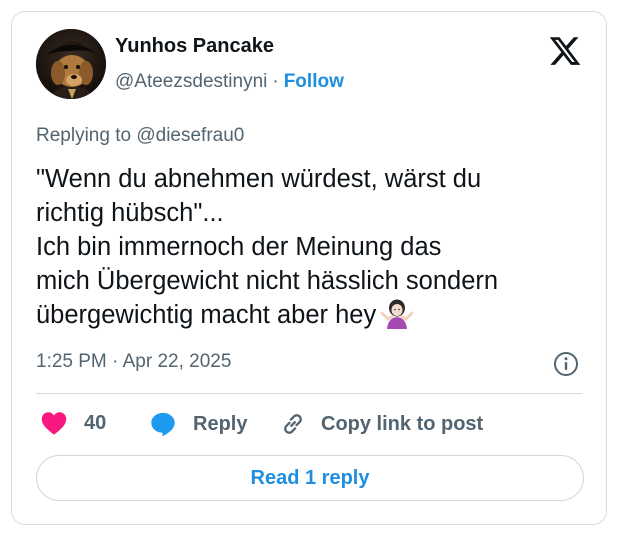 This screenshot has width=620, height=538. I want to click on divider, so click(309, 393).